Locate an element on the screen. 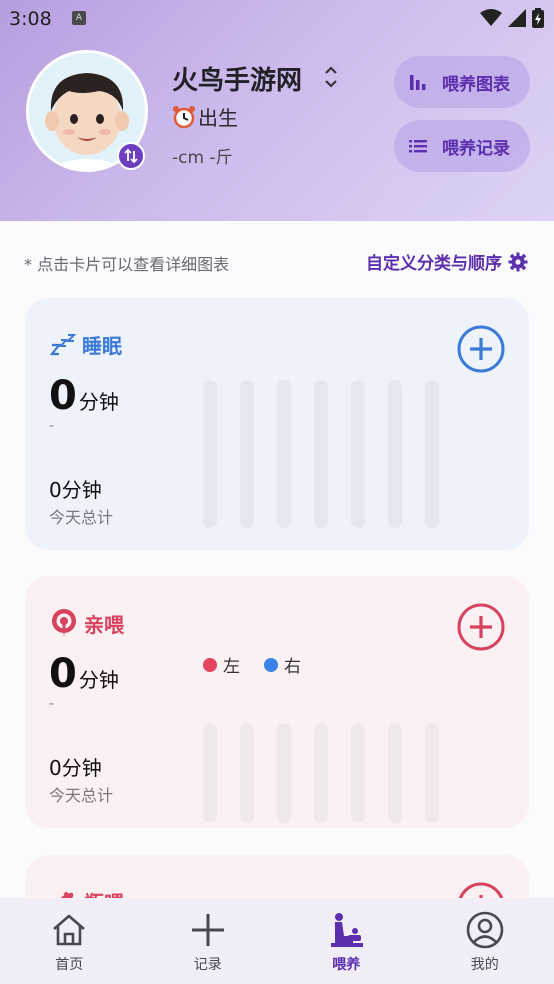  feeding-icon is located at coordinates (347, 930).